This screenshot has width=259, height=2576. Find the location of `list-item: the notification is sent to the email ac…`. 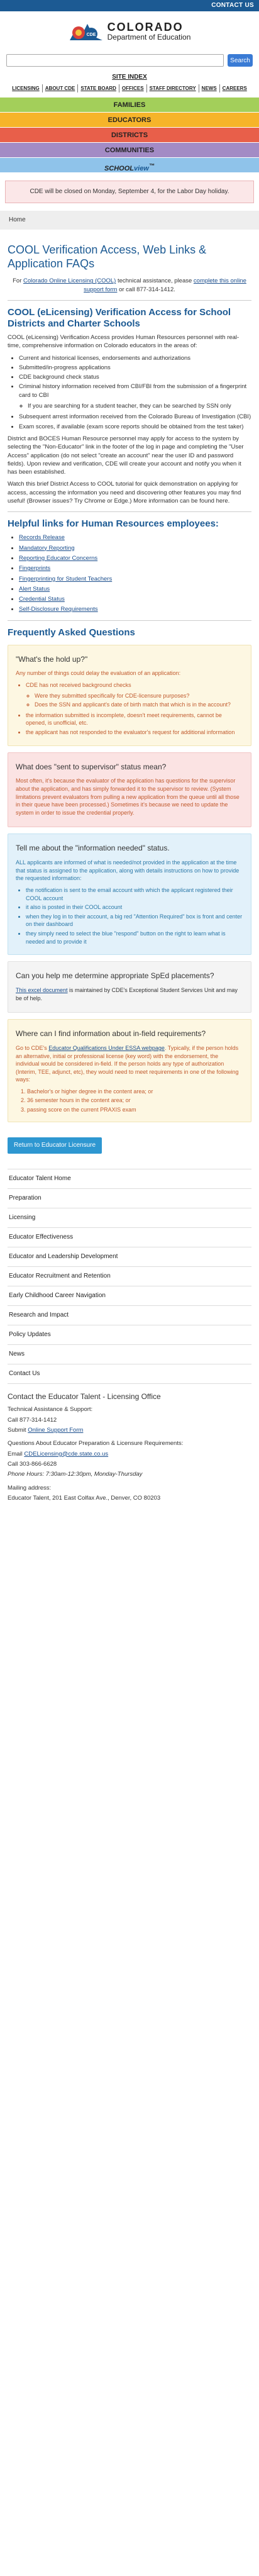

list-item: the notification is sent to the email ac… is located at coordinates (134, 894).